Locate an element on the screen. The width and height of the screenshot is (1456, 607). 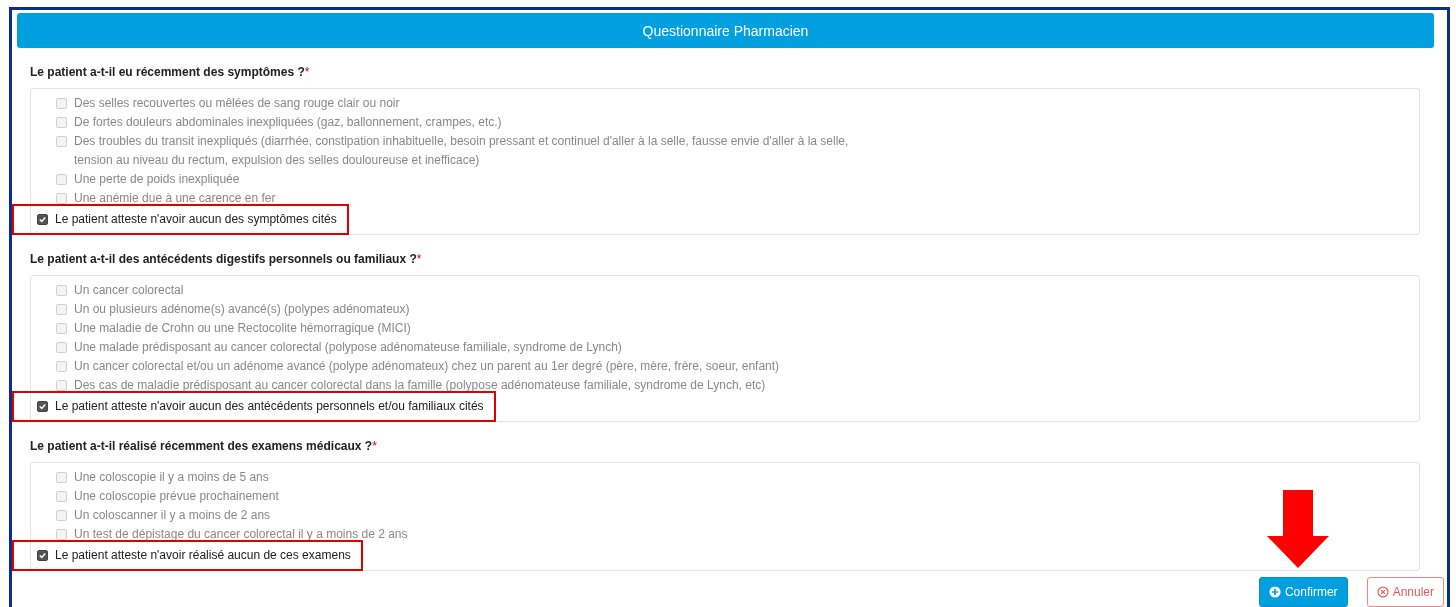
question-label: Le patient a-t-il des antécédents digestifs personnels ou familiaux ? is located at coordinates (223, 259).